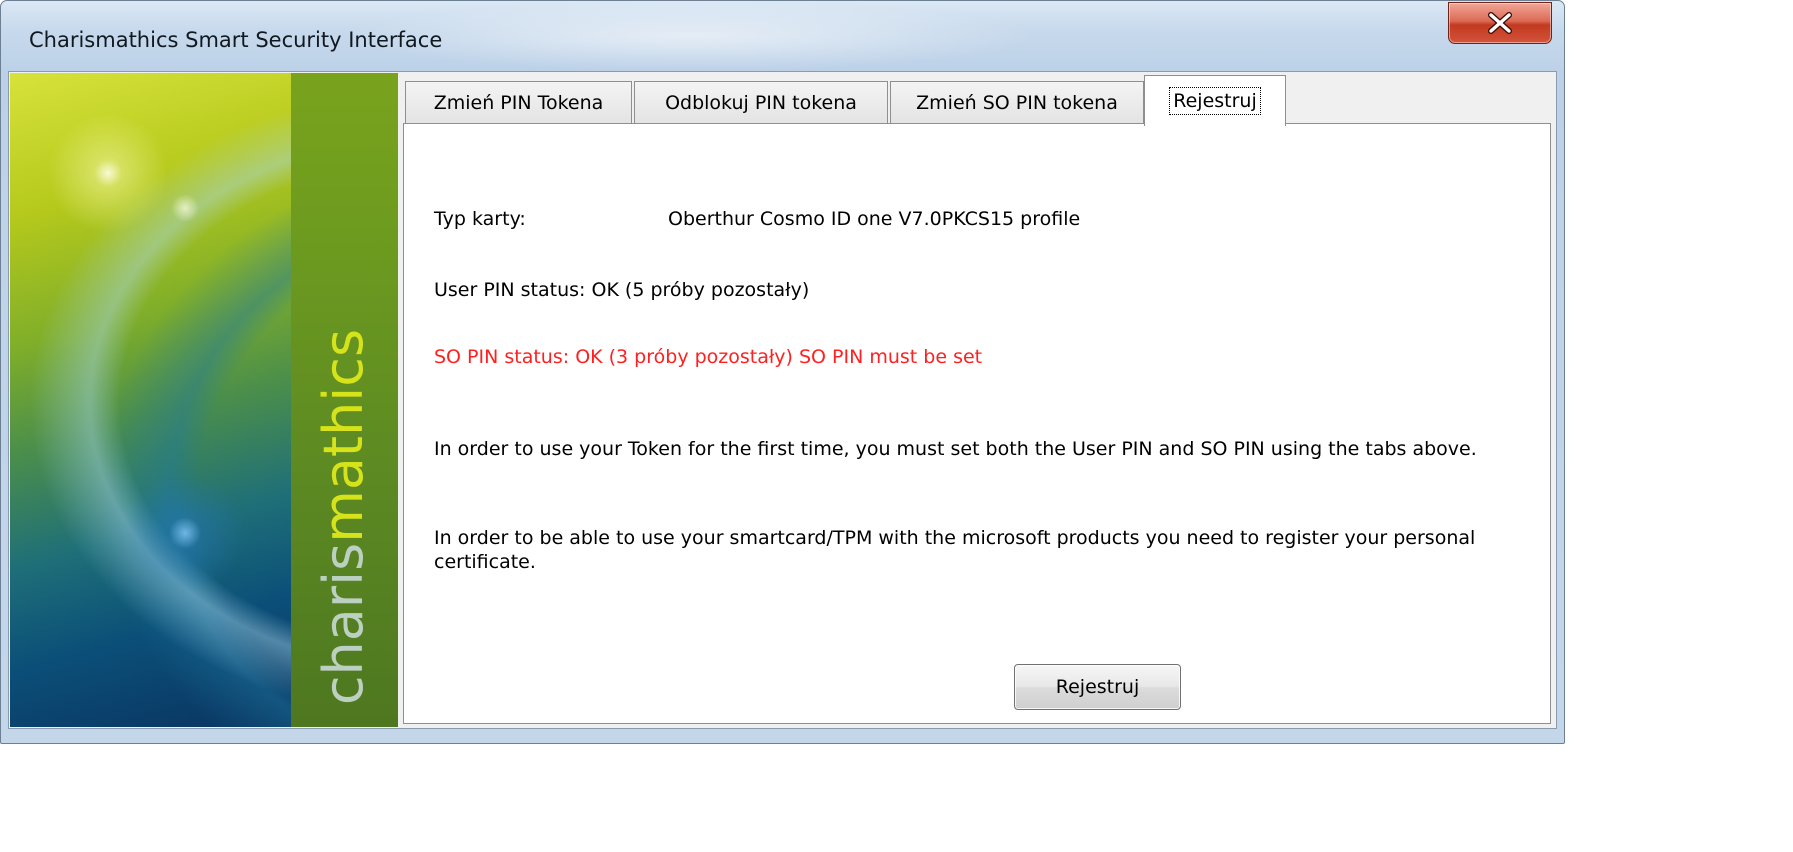 The image size is (1793, 852). Describe the element at coordinates (343, 624) in the screenshot. I see `brand-logo-part1: charis` at that location.